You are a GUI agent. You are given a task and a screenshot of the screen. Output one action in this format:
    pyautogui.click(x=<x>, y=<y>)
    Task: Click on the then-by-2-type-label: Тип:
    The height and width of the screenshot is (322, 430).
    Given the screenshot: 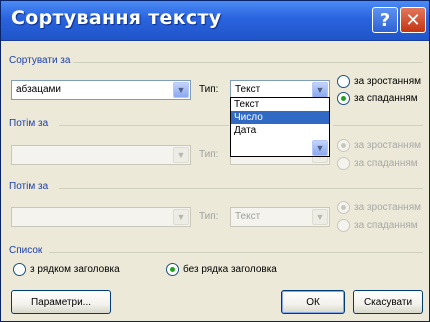 What is the action you would take?
    pyautogui.click(x=209, y=216)
    